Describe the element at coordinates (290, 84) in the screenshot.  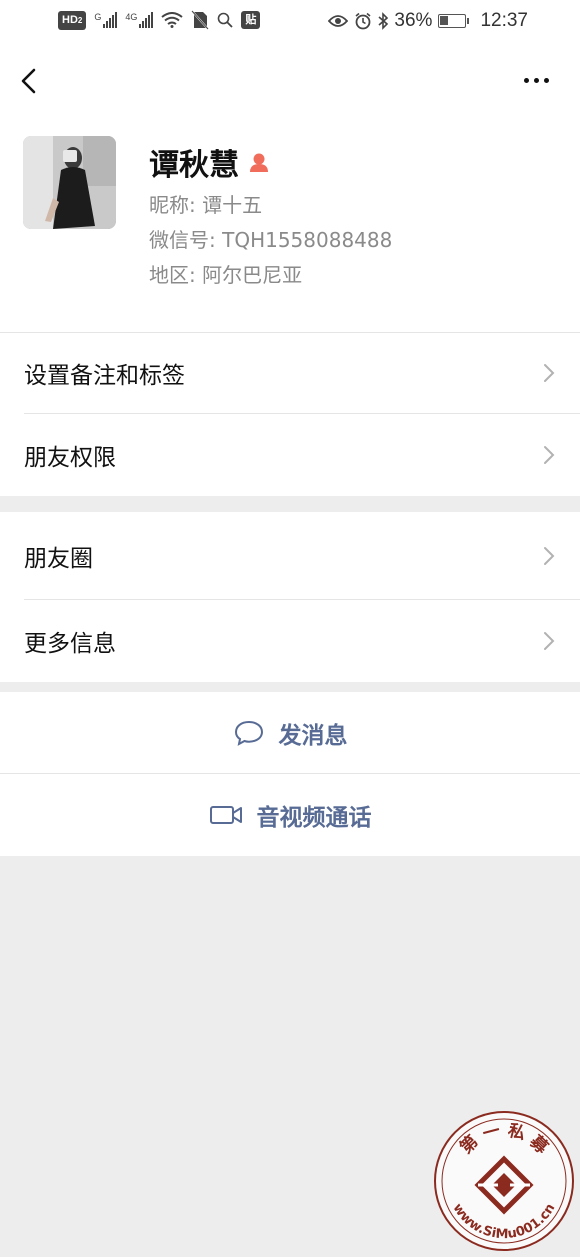
I see `top-nav-bar` at that location.